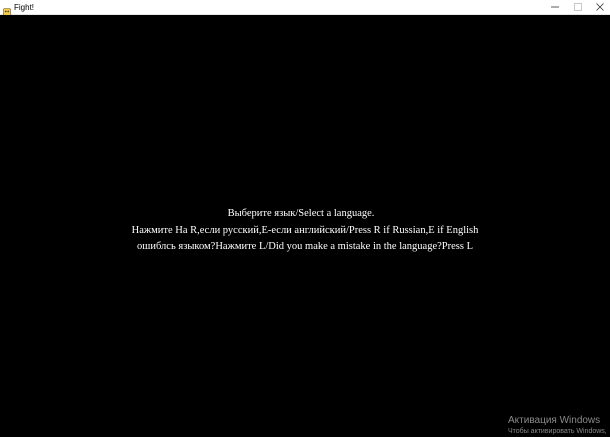  What do you see at coordinates (555, 7) in the screenshot?
I see `minimize-icon` at bounding box center [555, 7].